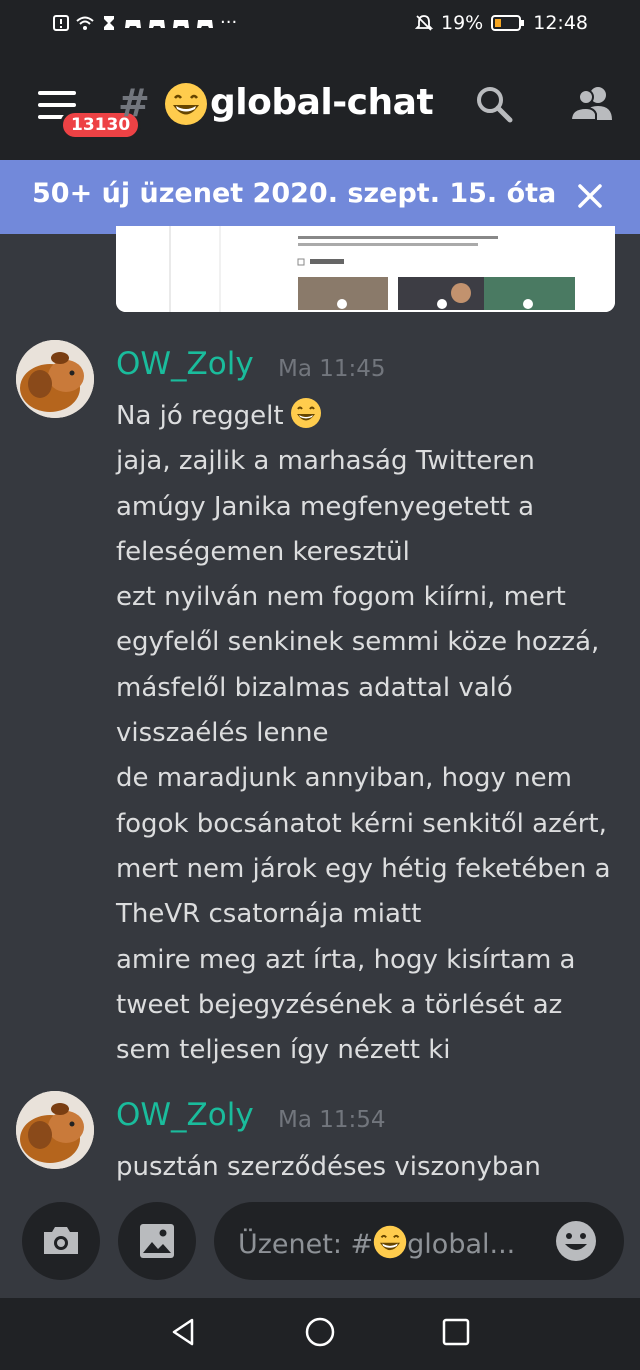  Describe the element at coordinates (358, 642) in the screenshot. I see `message-line: egyfelől senkinek semmi köze hozzá,` at that location.